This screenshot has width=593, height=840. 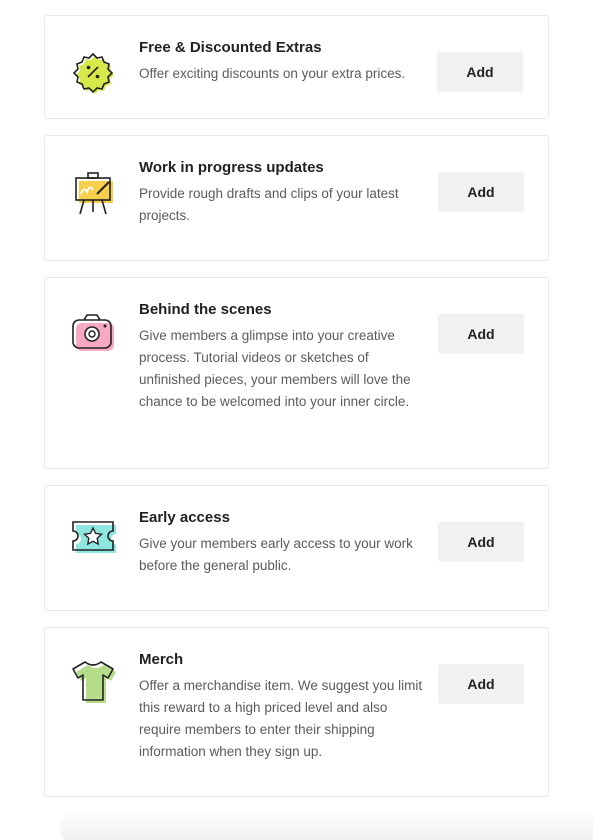 I want to click on easel-icon, so click(x=93, y=192).